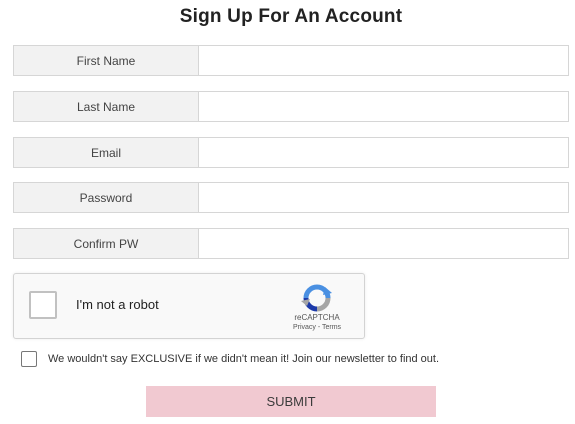 This screenshot has width=575, height=424. Describe the element at coordinates (384, 243) in the screenshot. I see `confirm-password-input` at that location.